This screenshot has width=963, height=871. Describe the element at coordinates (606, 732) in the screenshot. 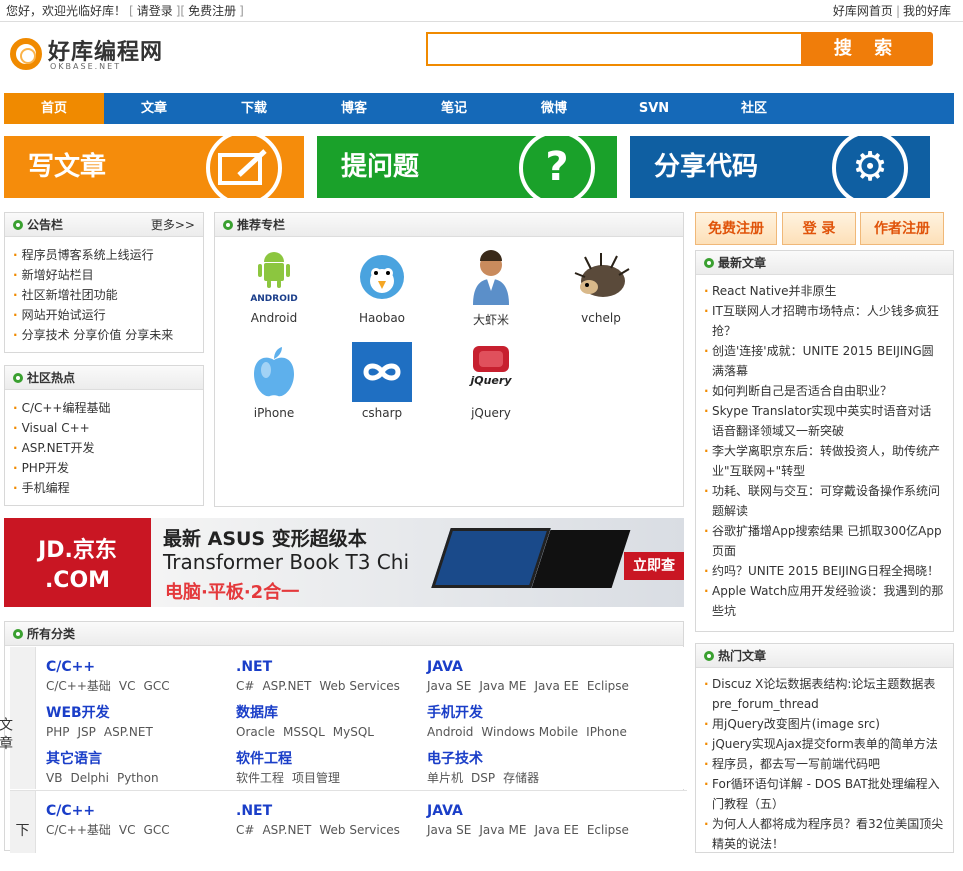

I see `category-link: IPhone` at that location.